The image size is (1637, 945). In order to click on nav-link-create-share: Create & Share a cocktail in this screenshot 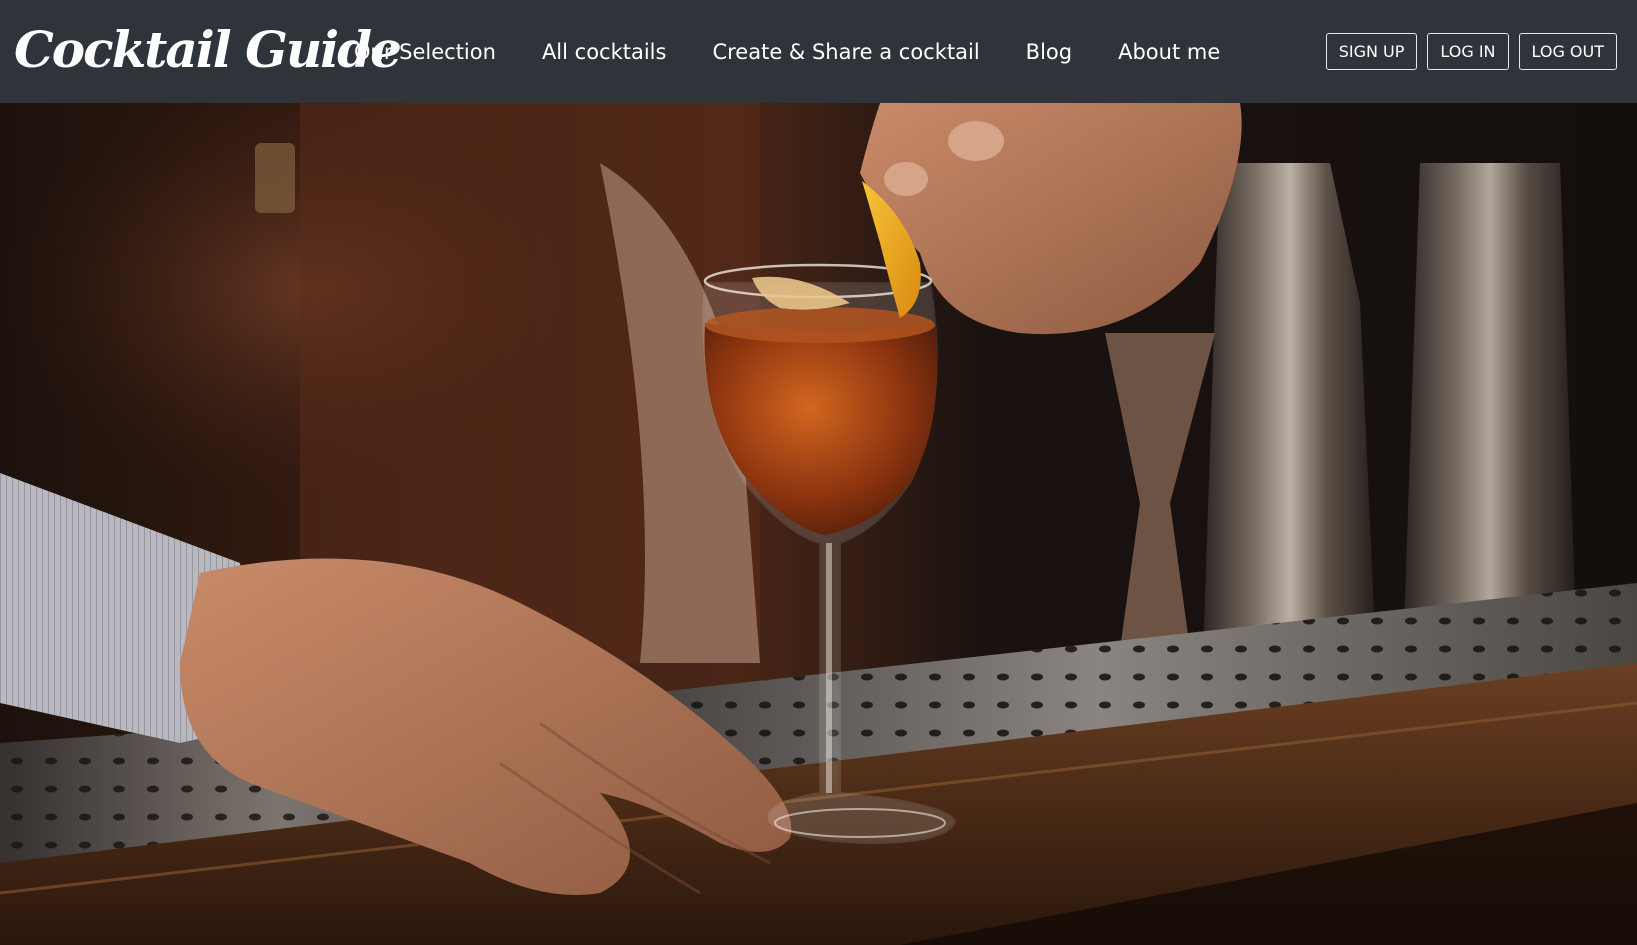, I will do `click(845, 52)`.